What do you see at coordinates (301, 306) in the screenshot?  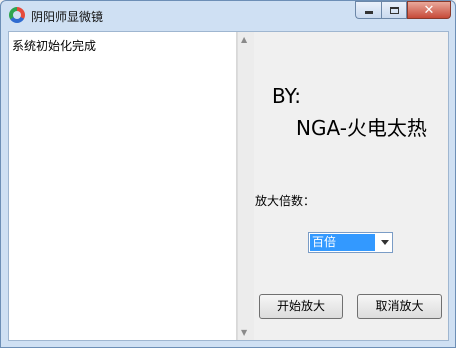 I see `start-zoom-button: 开始放大` at bounding box center [301, 306].